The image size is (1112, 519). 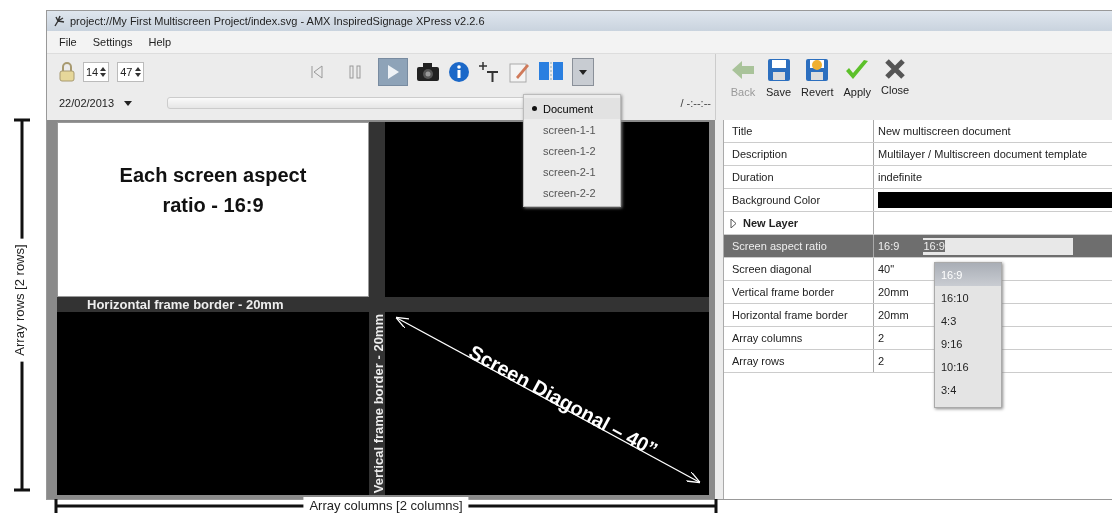 I want to click on pause-icon, so click(x=354, y=72).